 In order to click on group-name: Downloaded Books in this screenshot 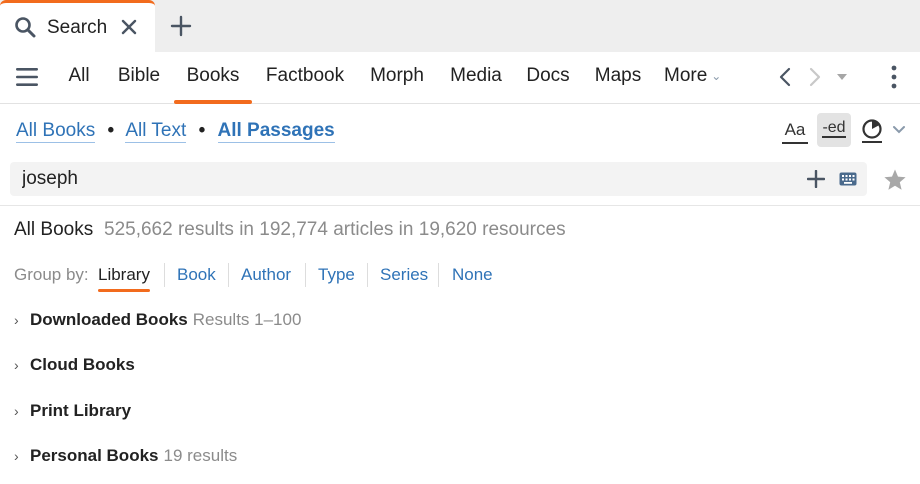, I will do `click(109, 319)`.